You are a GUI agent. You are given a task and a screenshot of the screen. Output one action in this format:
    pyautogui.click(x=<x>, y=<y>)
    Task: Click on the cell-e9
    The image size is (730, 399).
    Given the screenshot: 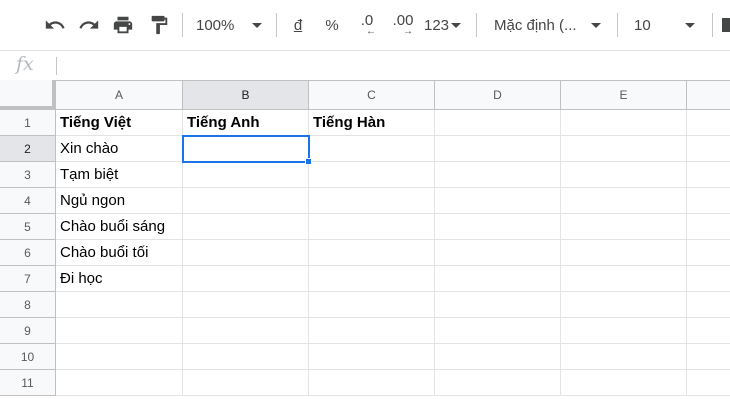 What is the action you would take?
    pyautogui.click(x=624, y=331)
    